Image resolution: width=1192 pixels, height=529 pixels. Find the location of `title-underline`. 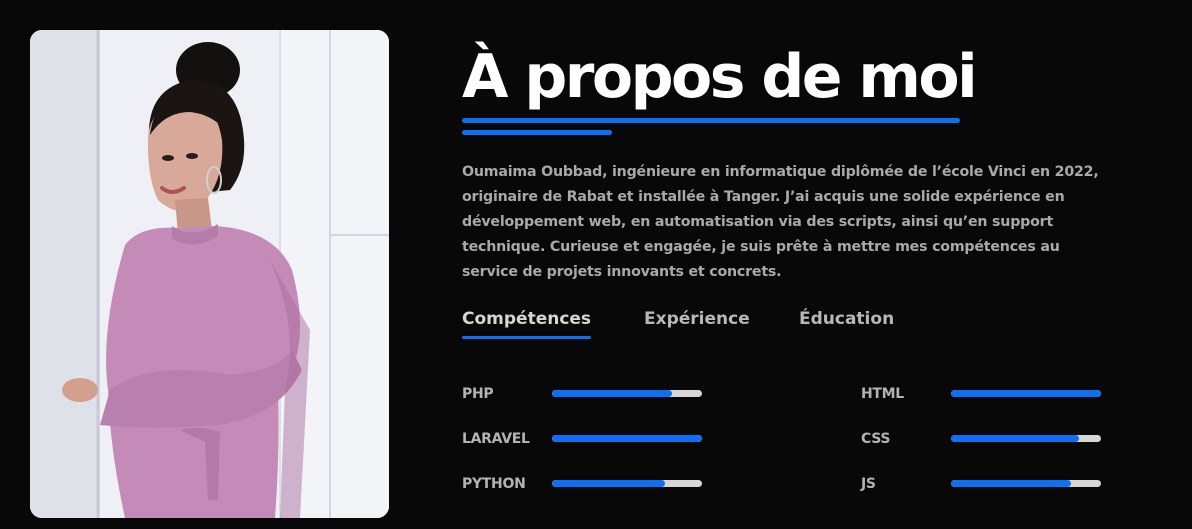

title-underline is located at coordinates (711, 120).